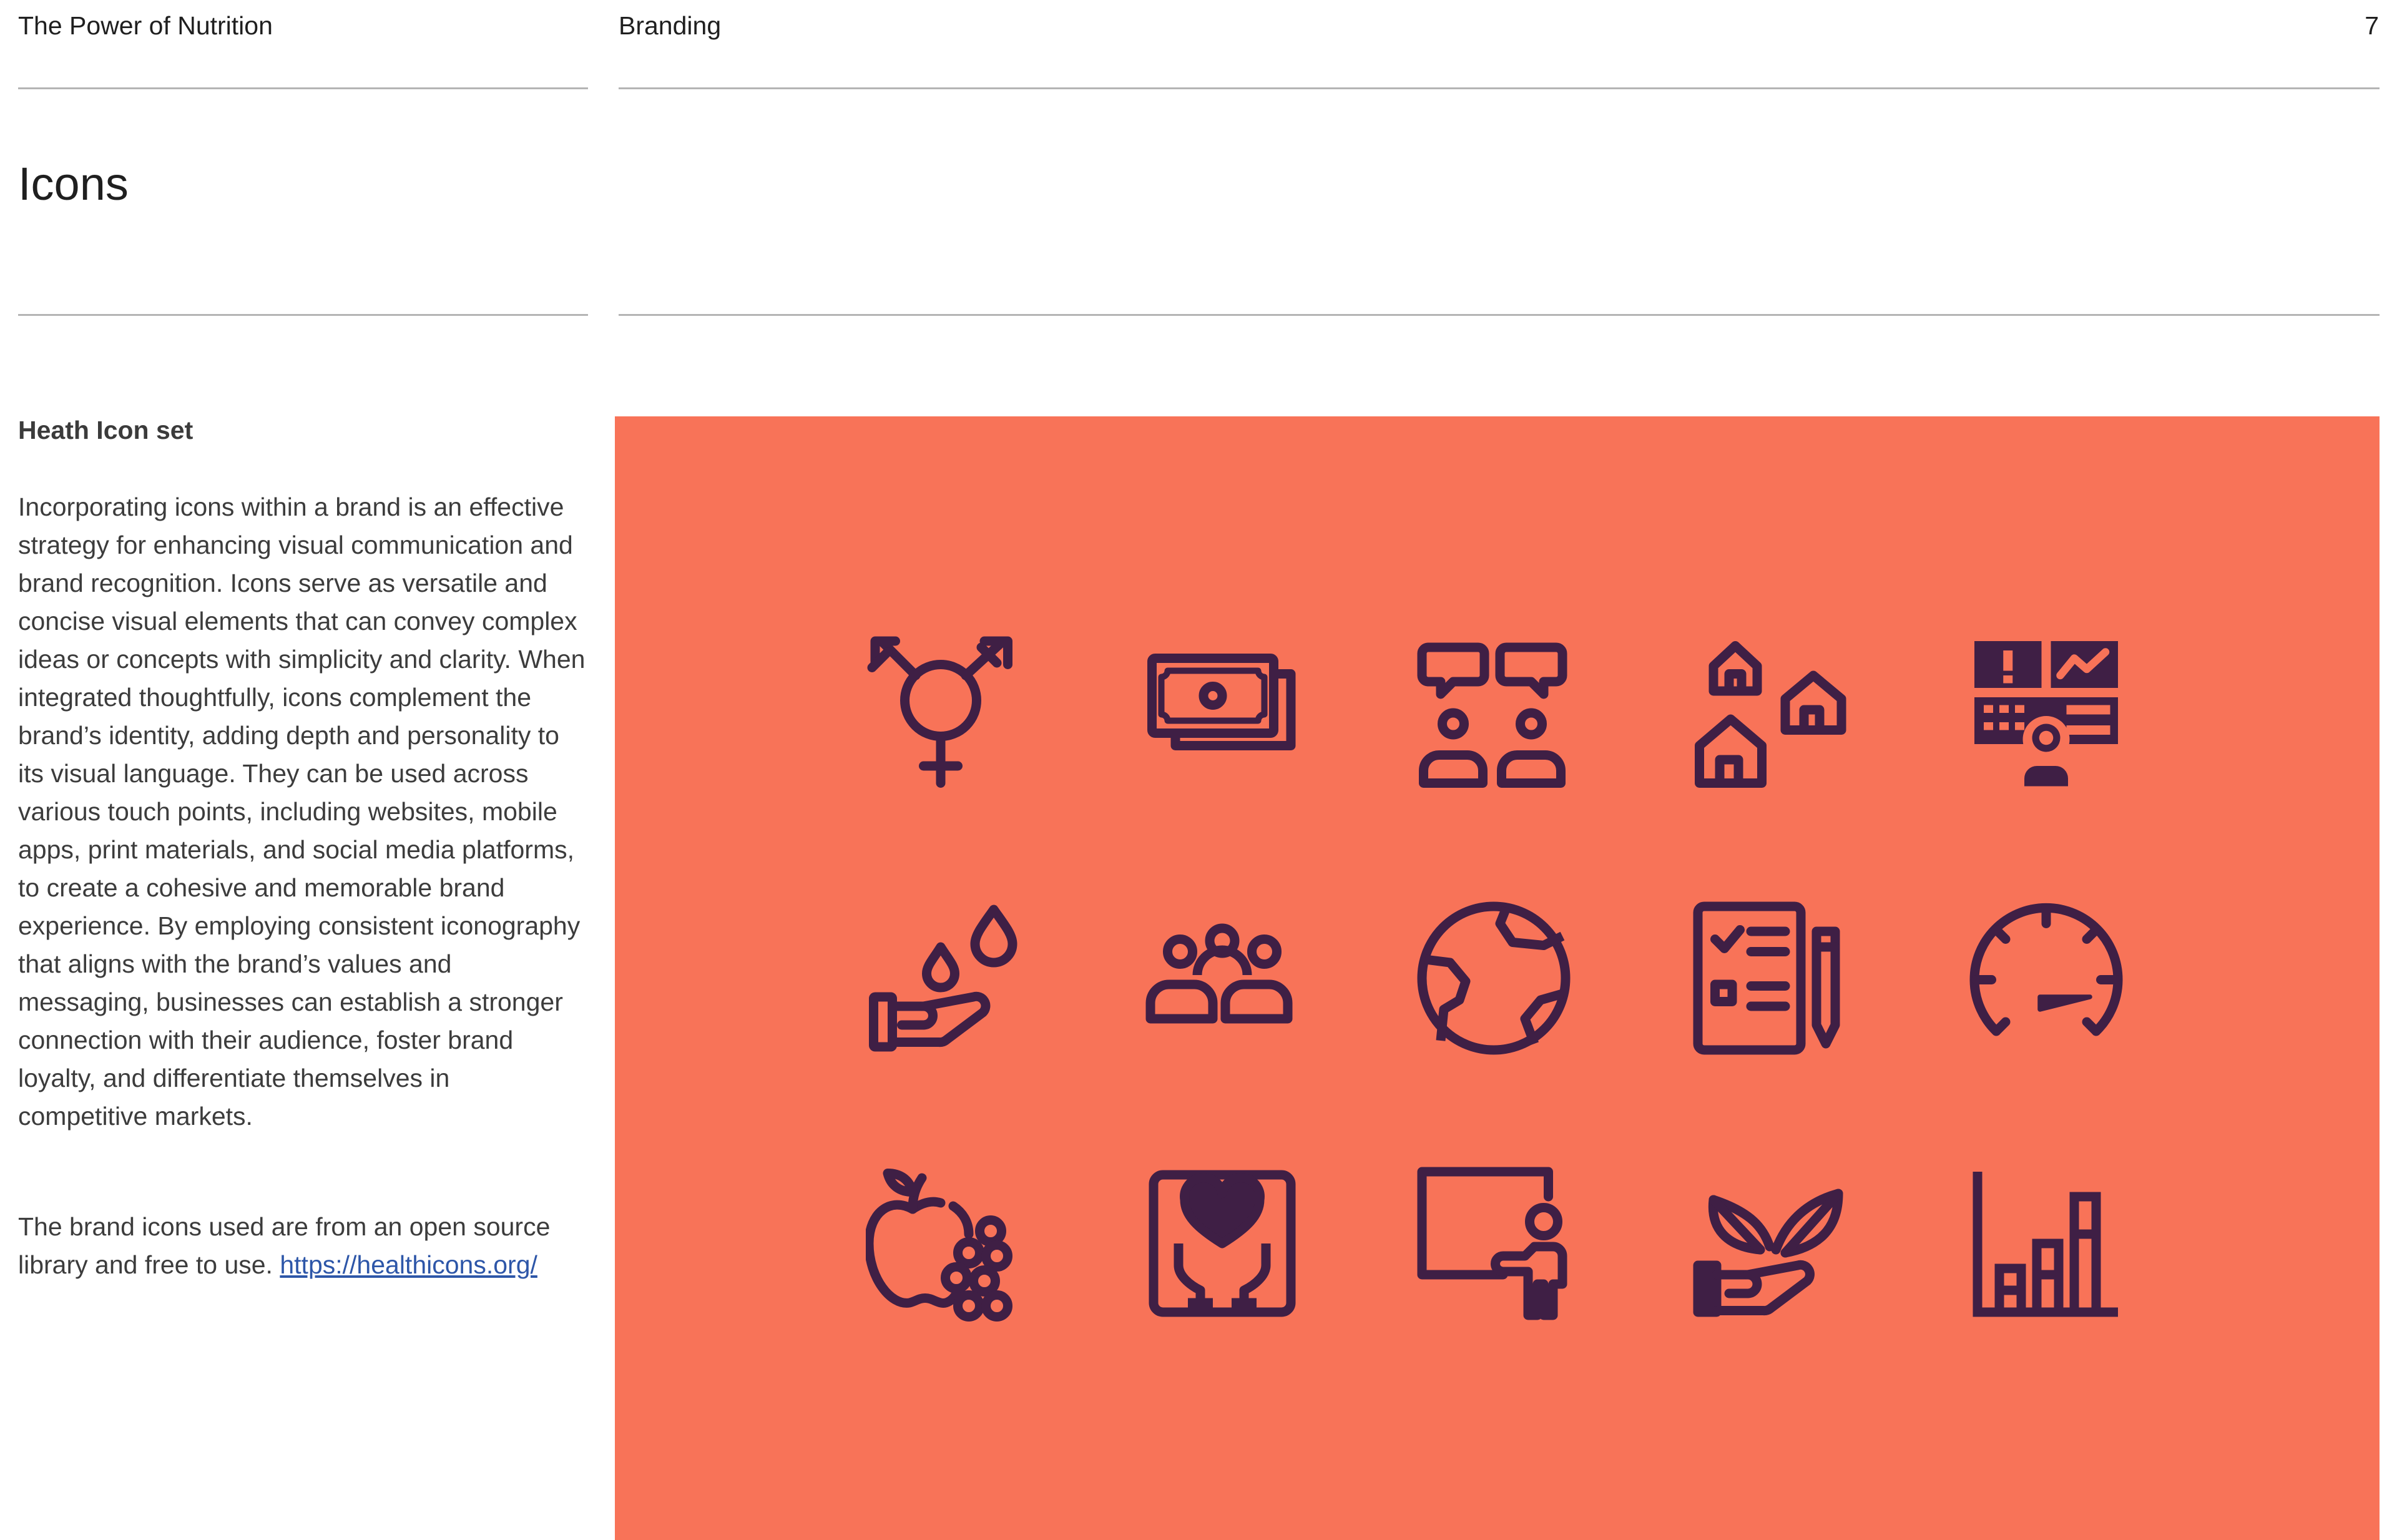  Describe the element at coordinates (1499, 88) in the screenshot. I see `header-divider-right` at that location.